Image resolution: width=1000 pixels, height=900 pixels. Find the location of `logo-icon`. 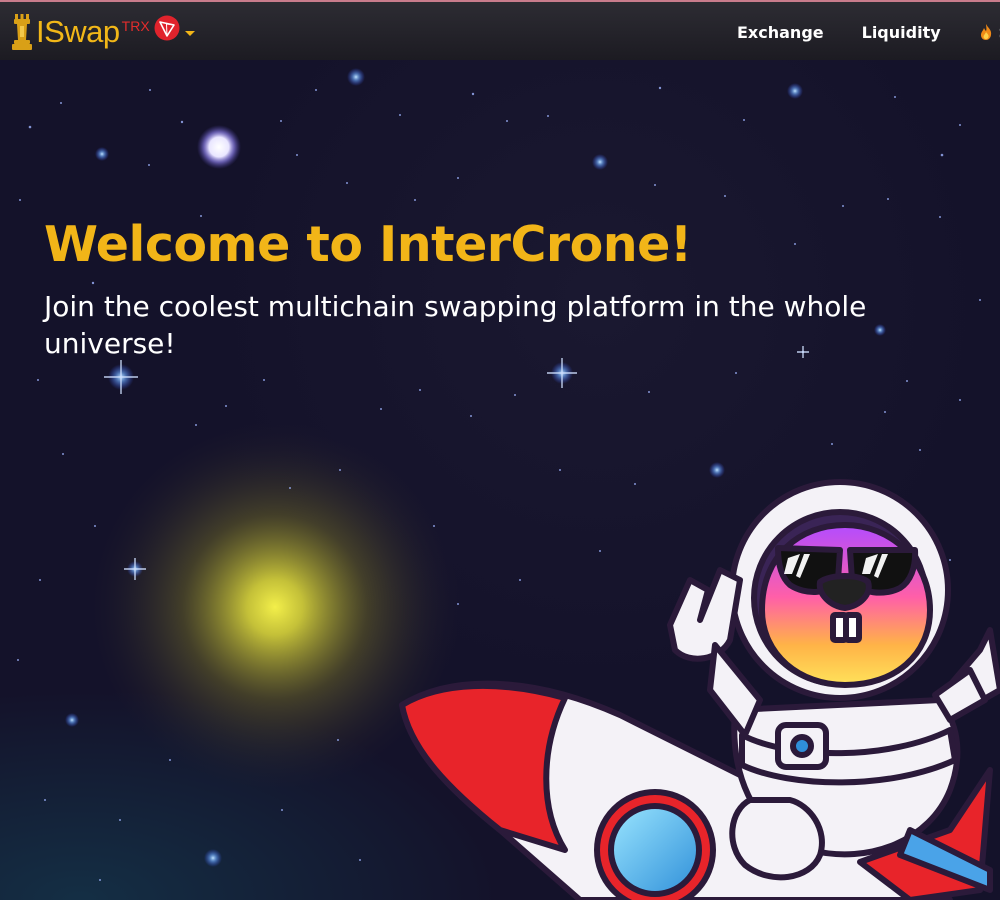

logo-icon is located at coordinates (22, 32).